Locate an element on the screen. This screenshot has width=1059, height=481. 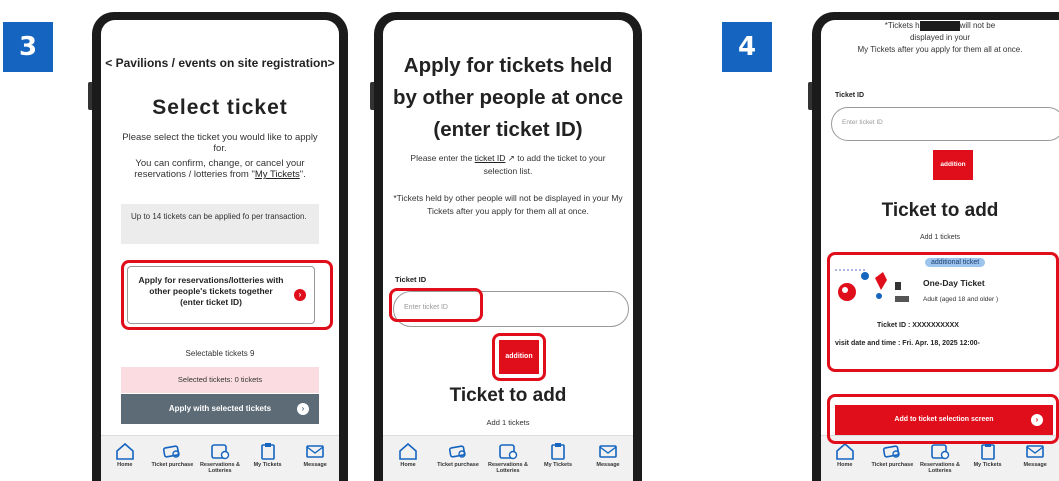
ticket-id-input: Enter ticket ID is located at coordinates (945, 124).